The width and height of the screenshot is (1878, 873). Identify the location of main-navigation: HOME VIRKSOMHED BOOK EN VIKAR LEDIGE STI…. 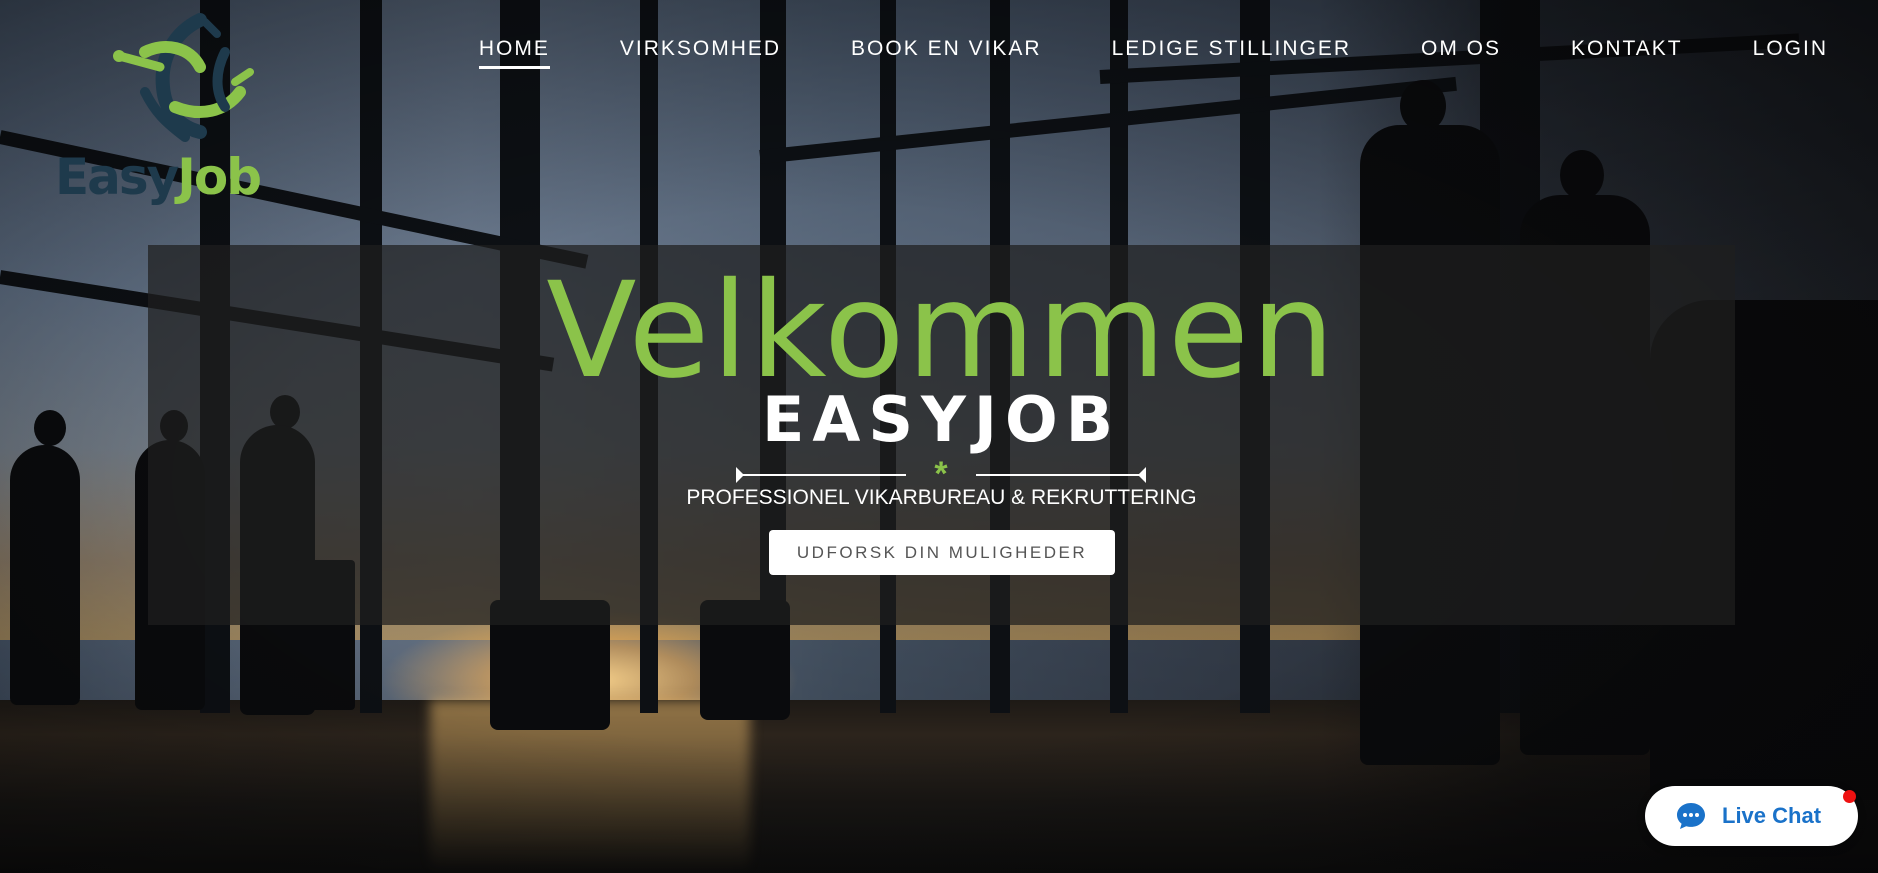
(1118, 52).